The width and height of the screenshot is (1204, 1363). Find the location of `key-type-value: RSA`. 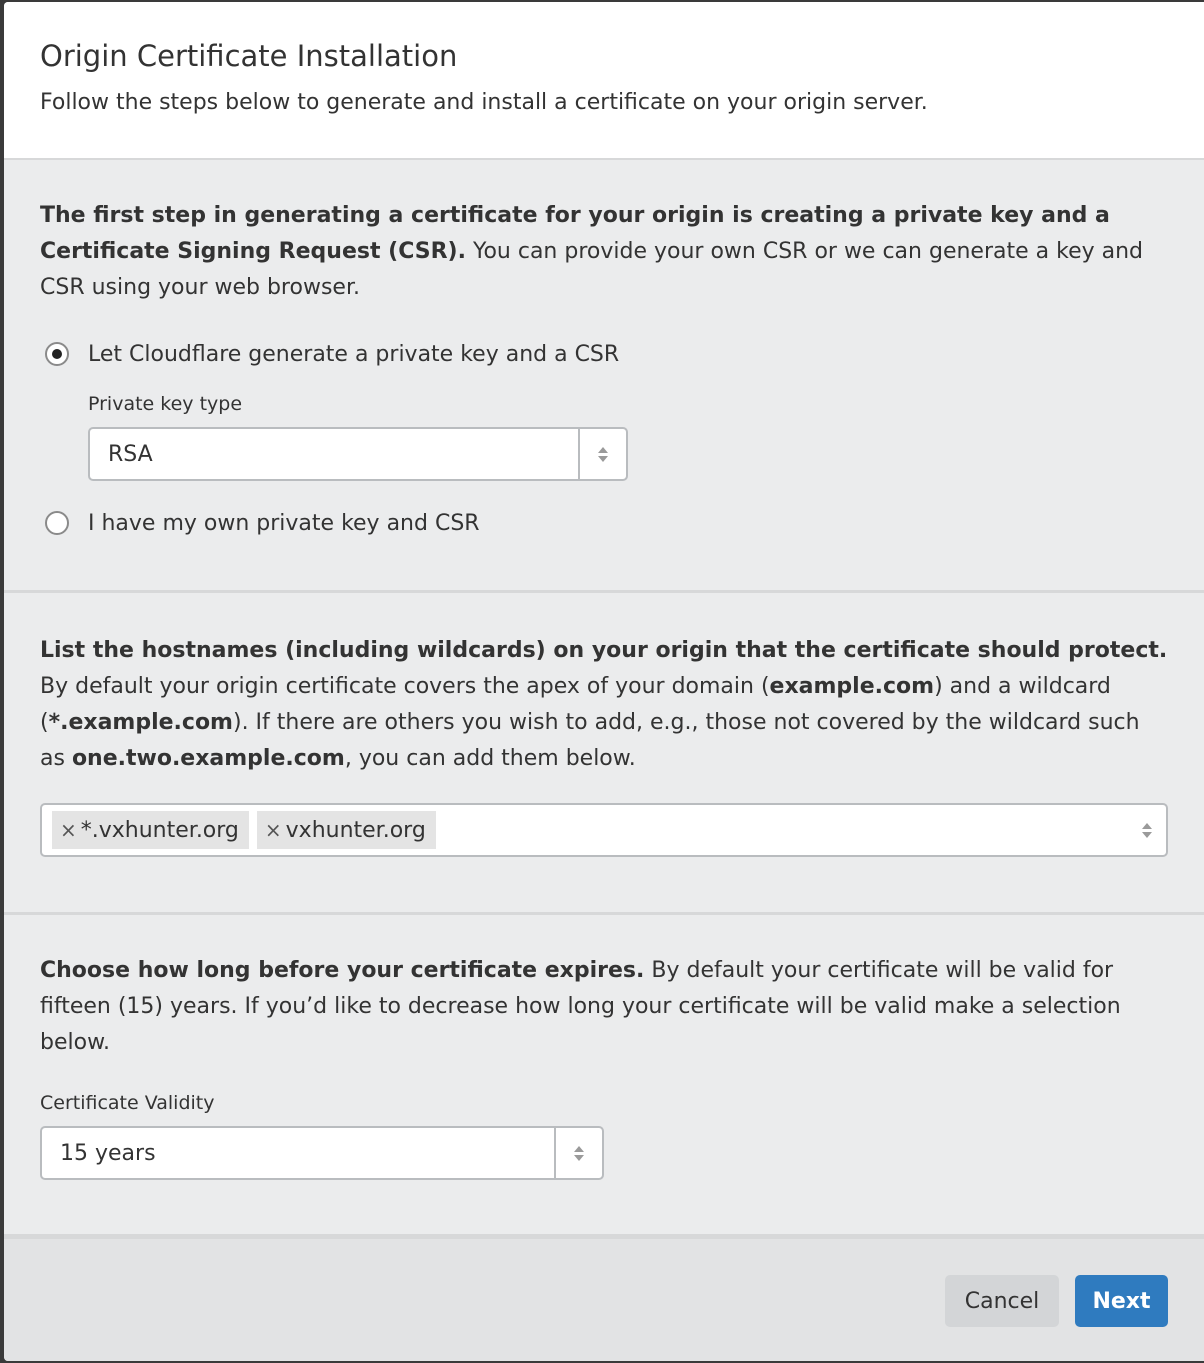

key-type-value: RSA is located at coordinates (130, 454).